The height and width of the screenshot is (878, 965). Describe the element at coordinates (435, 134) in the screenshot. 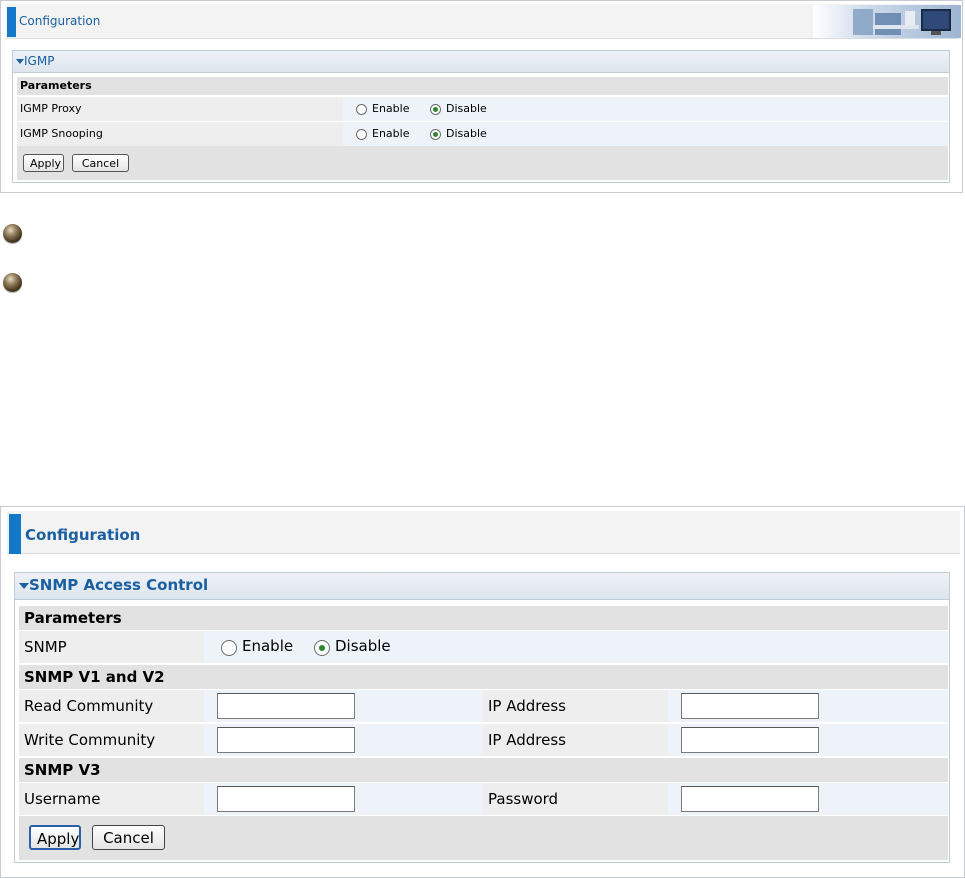

I see `igmp-snooping-disable-radio` at that location.